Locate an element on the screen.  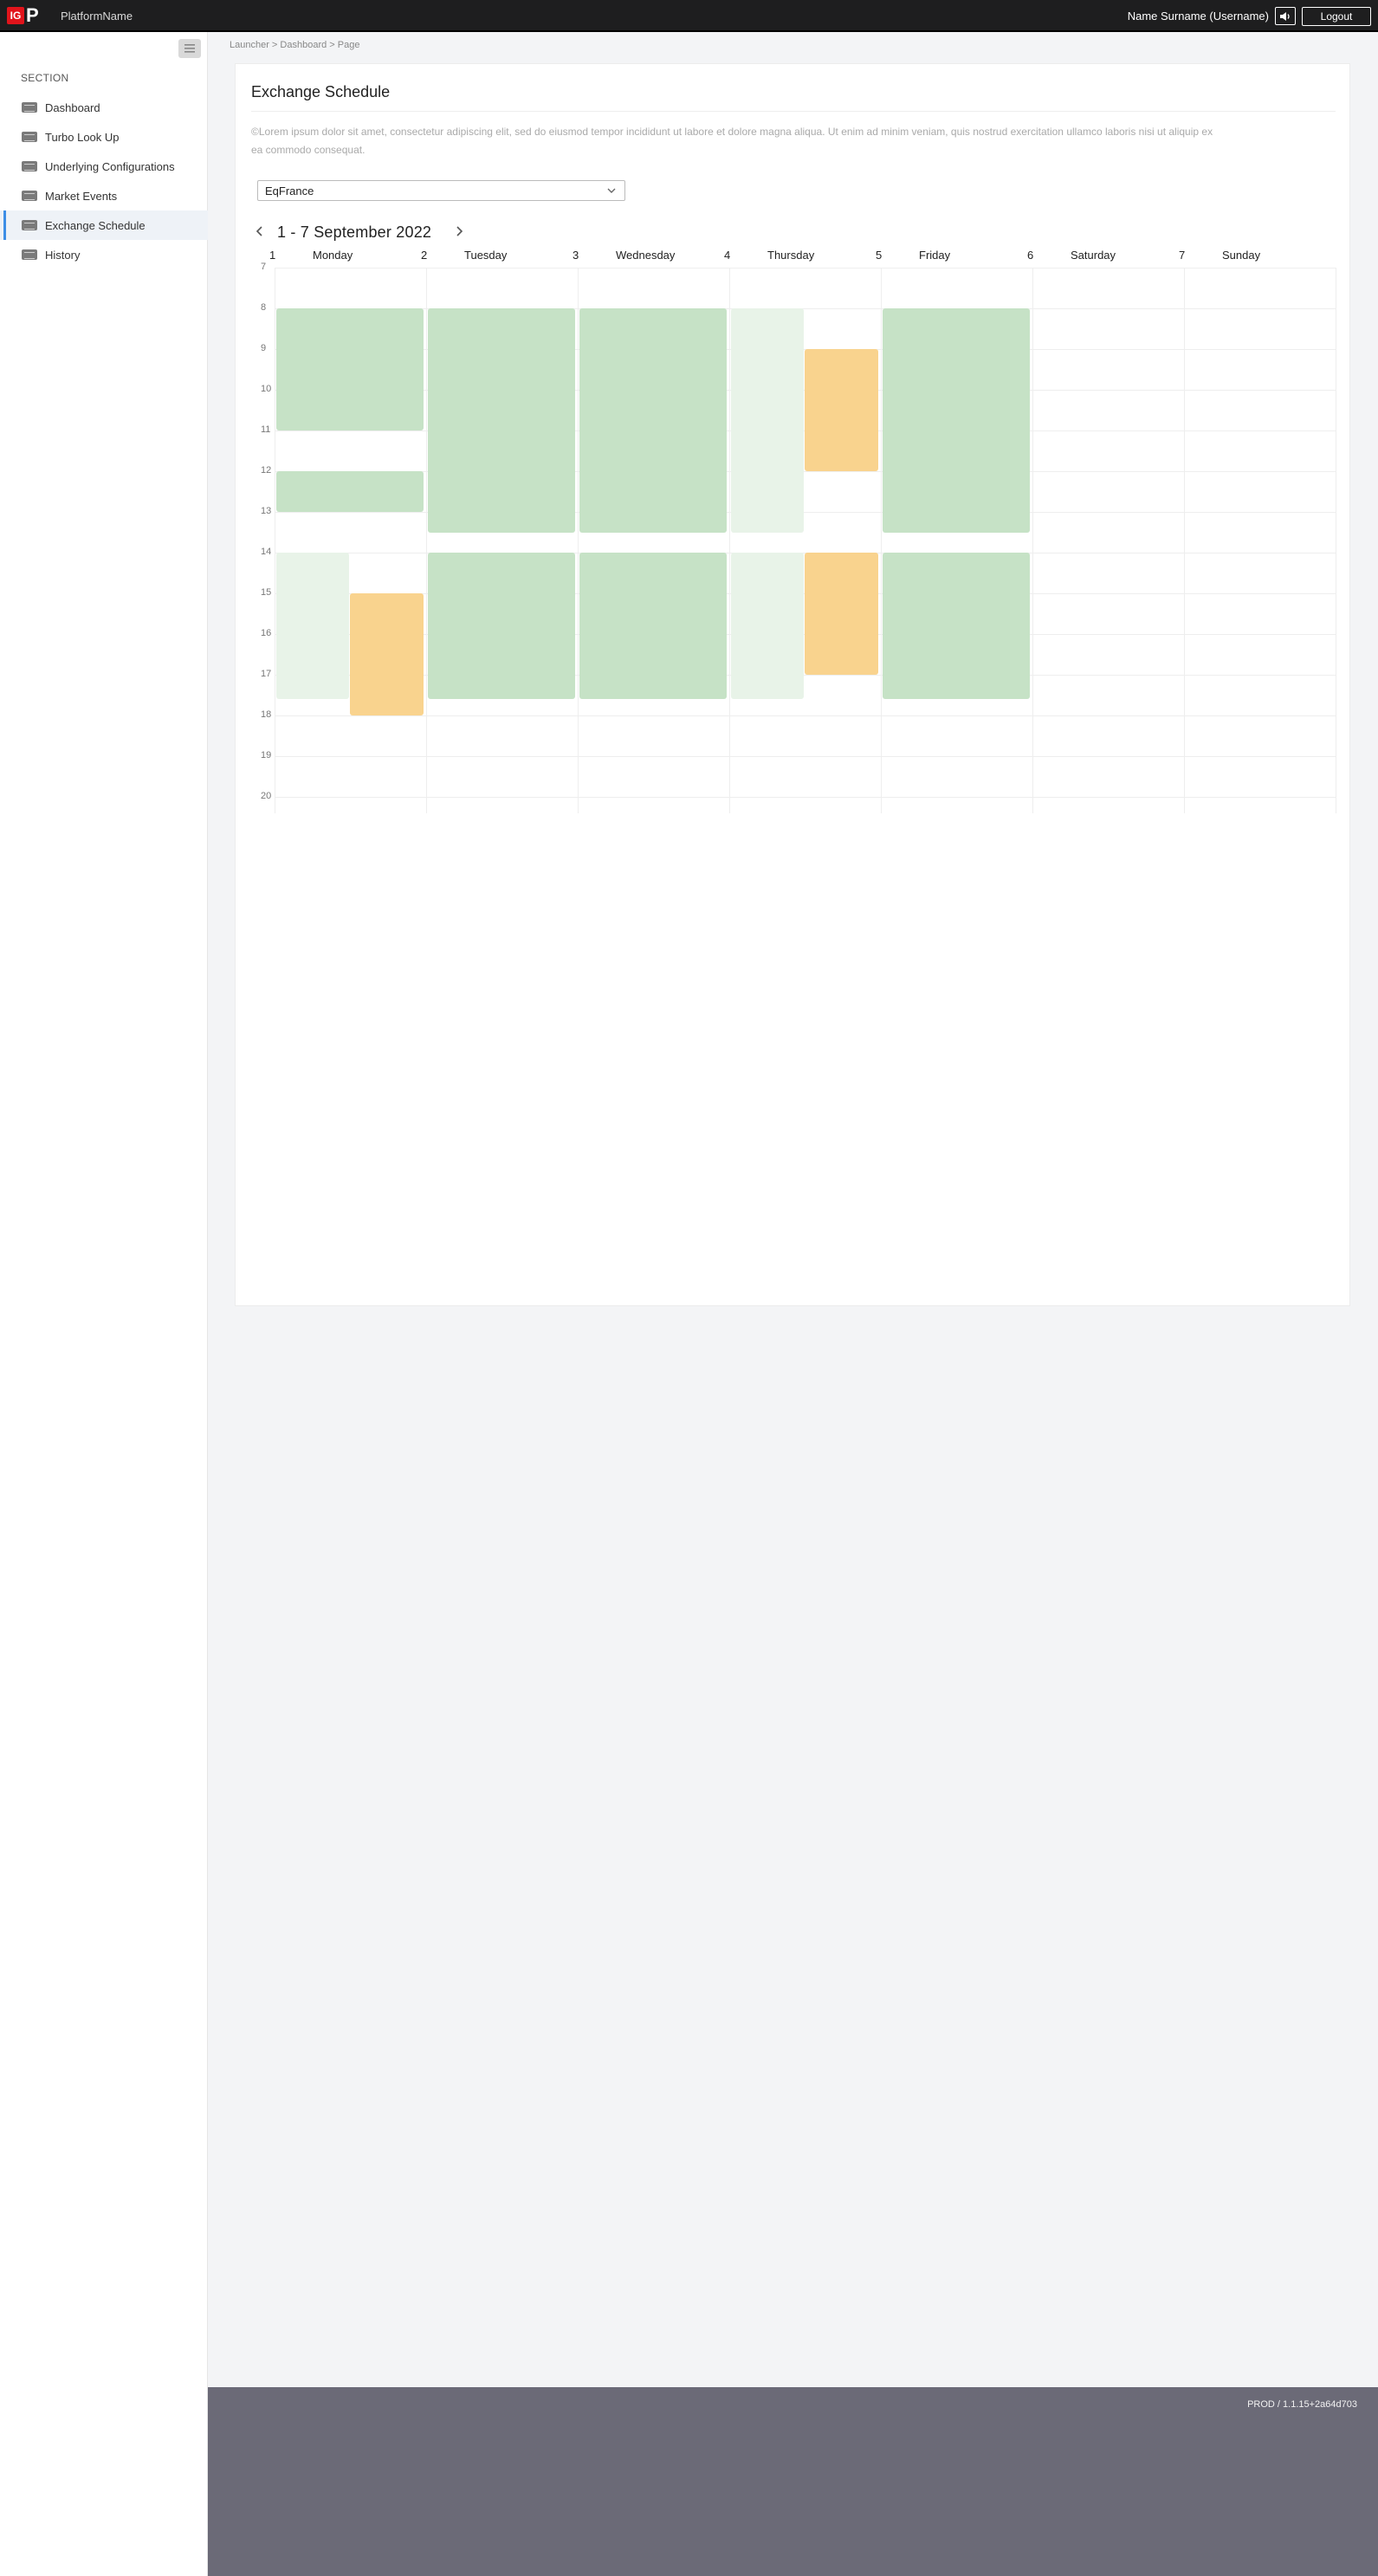
hour-label: 15 is located at coordinates (266, 592).